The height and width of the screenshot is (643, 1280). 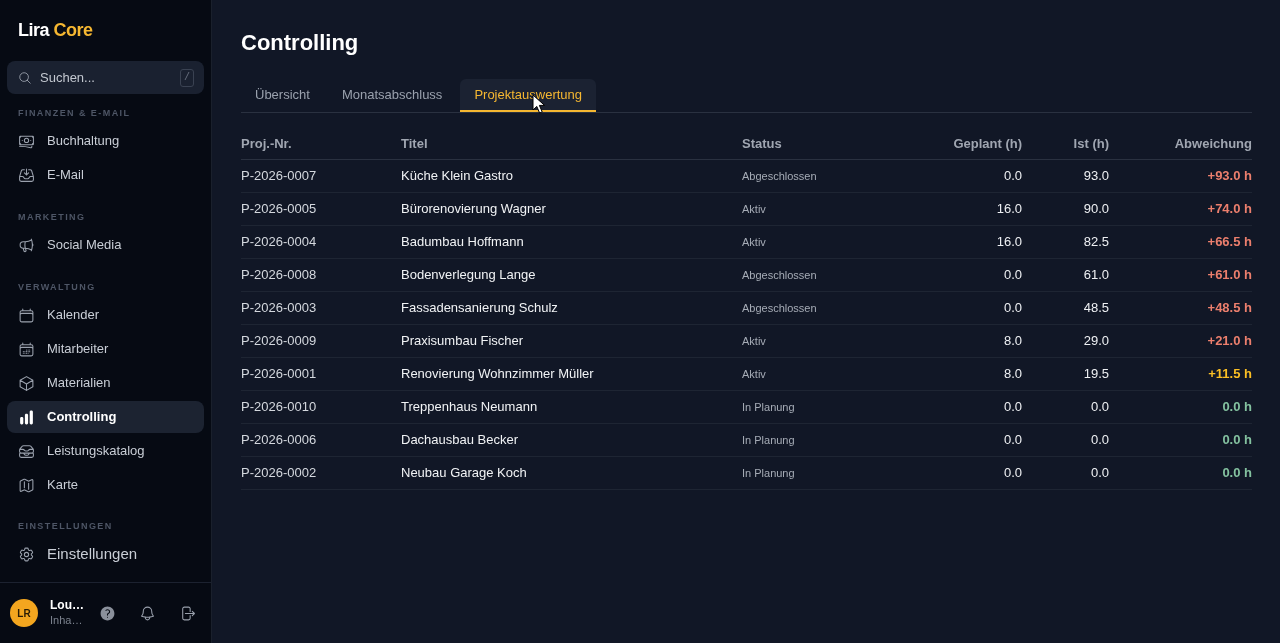 What do you see at coordinates (987, 143) in the screenshot?
I see `column-header: Geplant (h)` at bounding box center [987, 143].